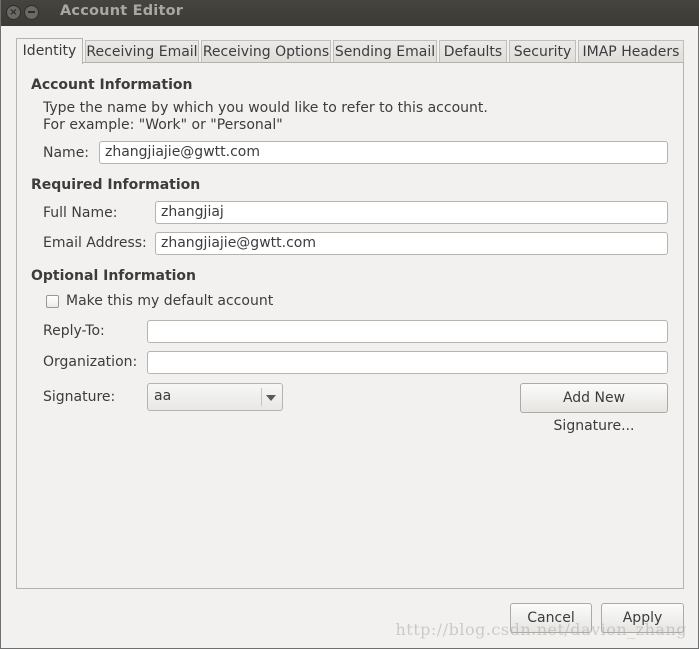  I want to click on tab-defaults: Defaults, so click(473, 51).